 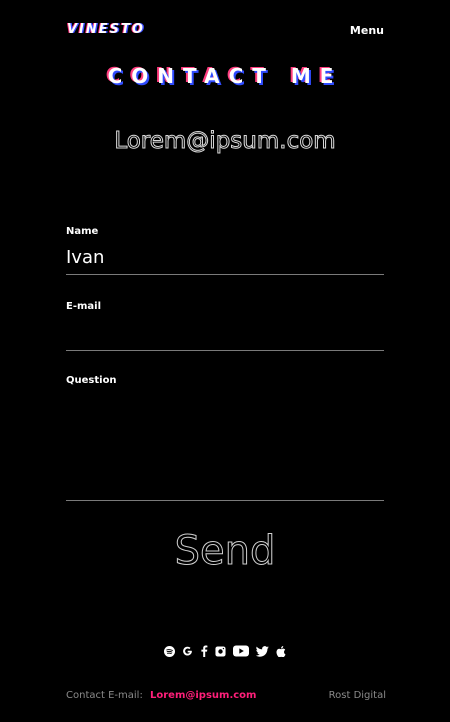 What do you see at coordinates (204, 651) in the screenshot?
I see `facebook-icon` at bounding box center [204, 651].